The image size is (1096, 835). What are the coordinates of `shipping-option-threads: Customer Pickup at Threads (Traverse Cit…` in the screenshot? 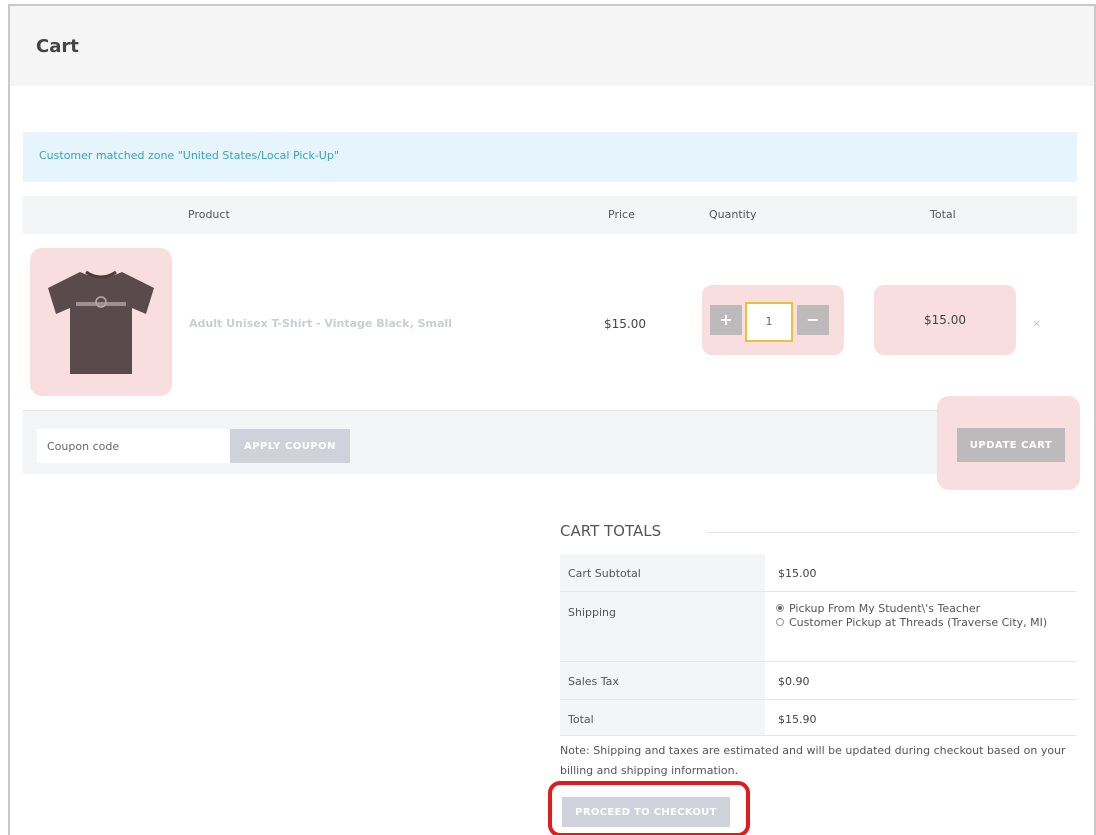 It's located at (921, 622).